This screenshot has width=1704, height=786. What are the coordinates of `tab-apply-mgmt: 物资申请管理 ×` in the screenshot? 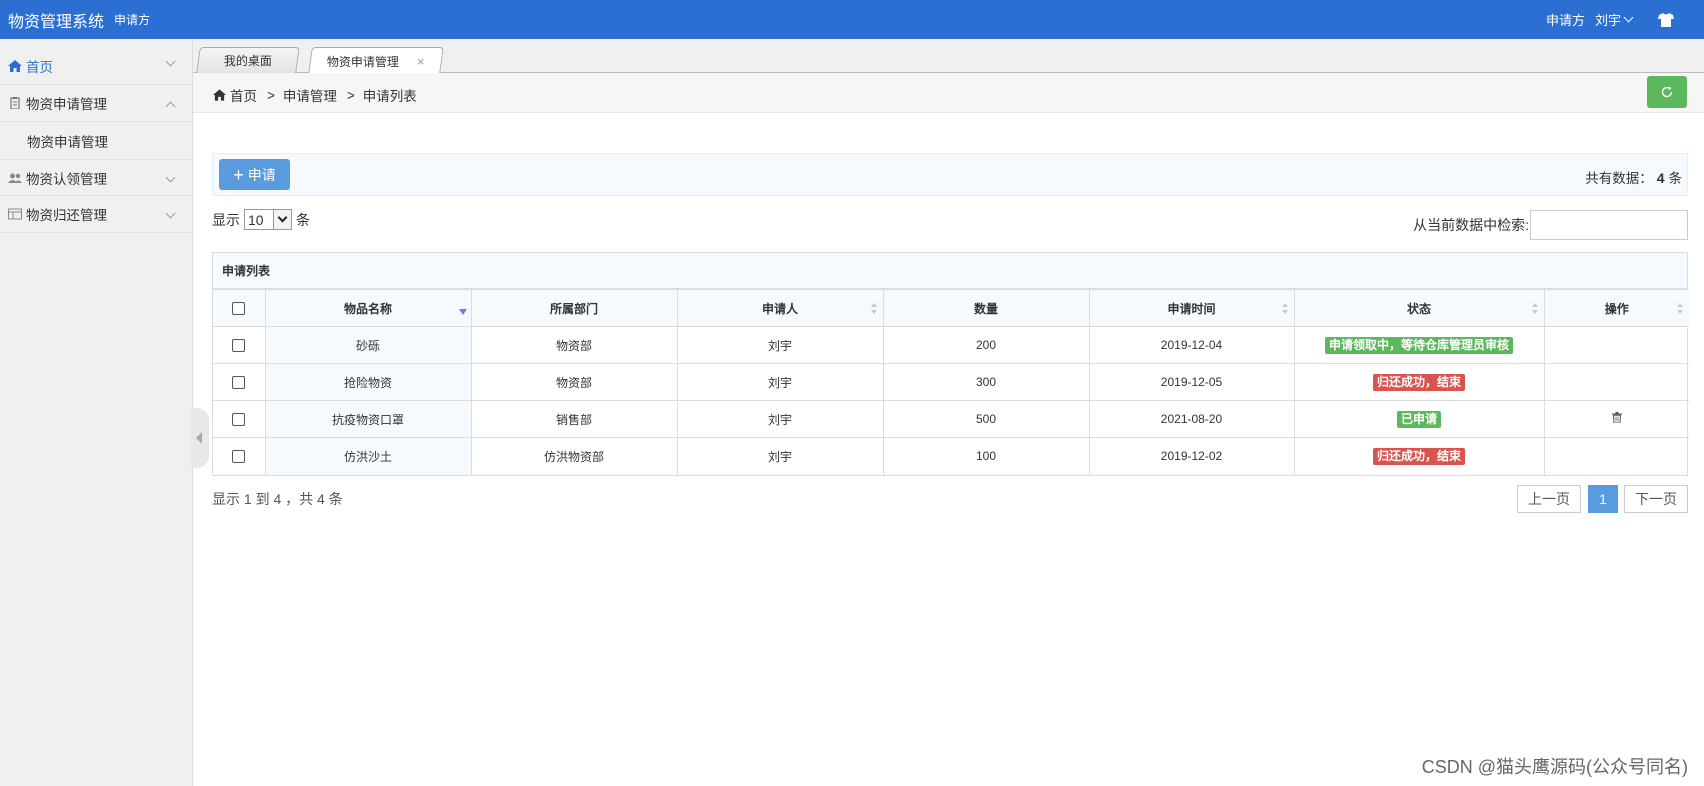 It's located at (376, 60).